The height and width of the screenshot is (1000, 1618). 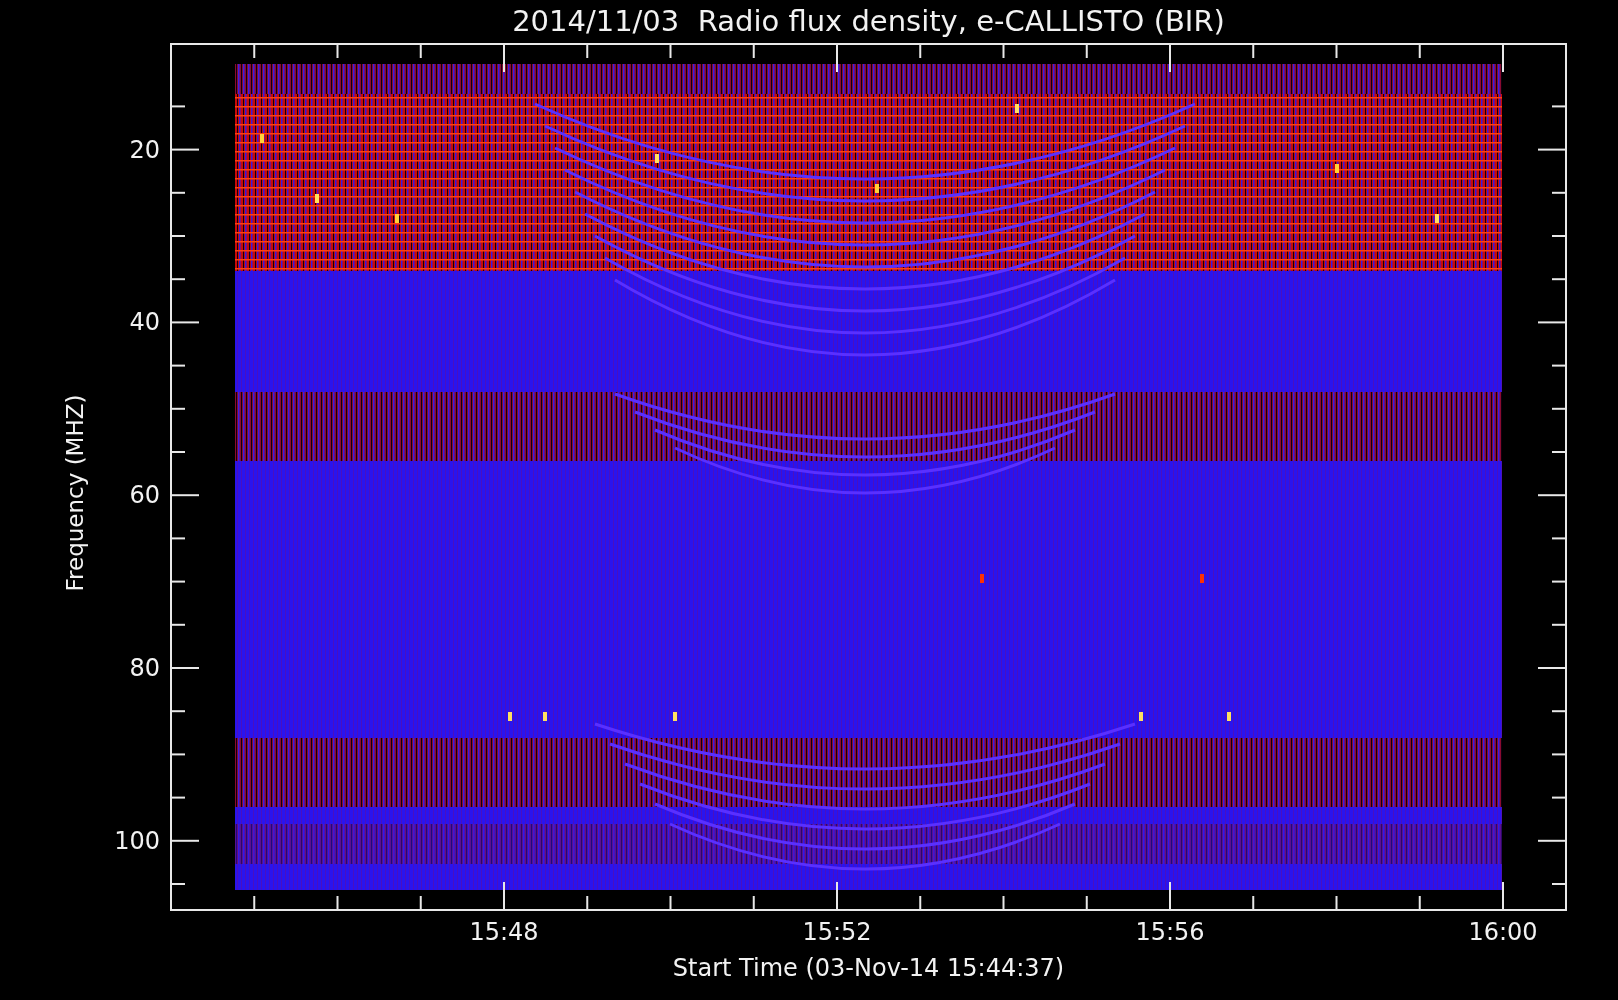 I want to click on tick-label: 60, so click(x=144, y=495).